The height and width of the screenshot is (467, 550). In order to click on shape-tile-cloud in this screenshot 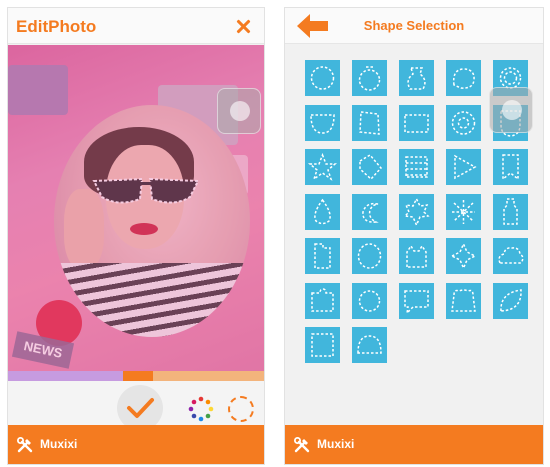, I will do `click(510, 256)`.